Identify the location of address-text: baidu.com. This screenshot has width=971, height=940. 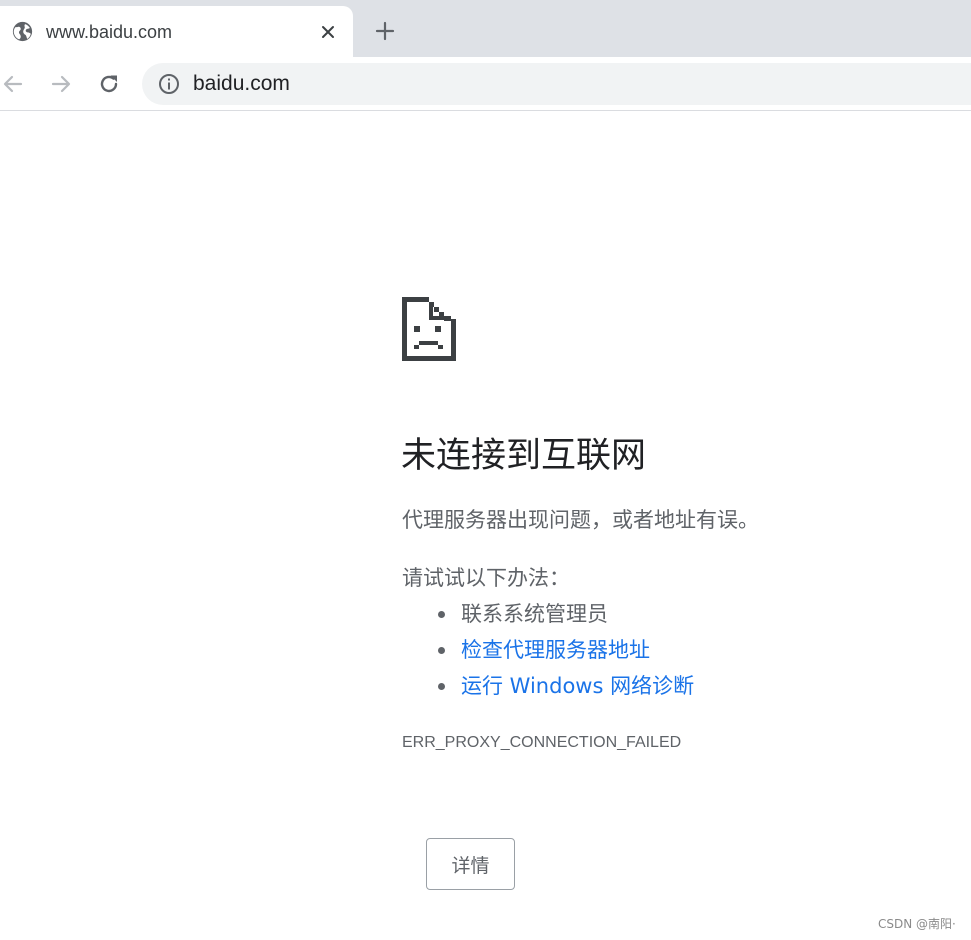
(241, 84).